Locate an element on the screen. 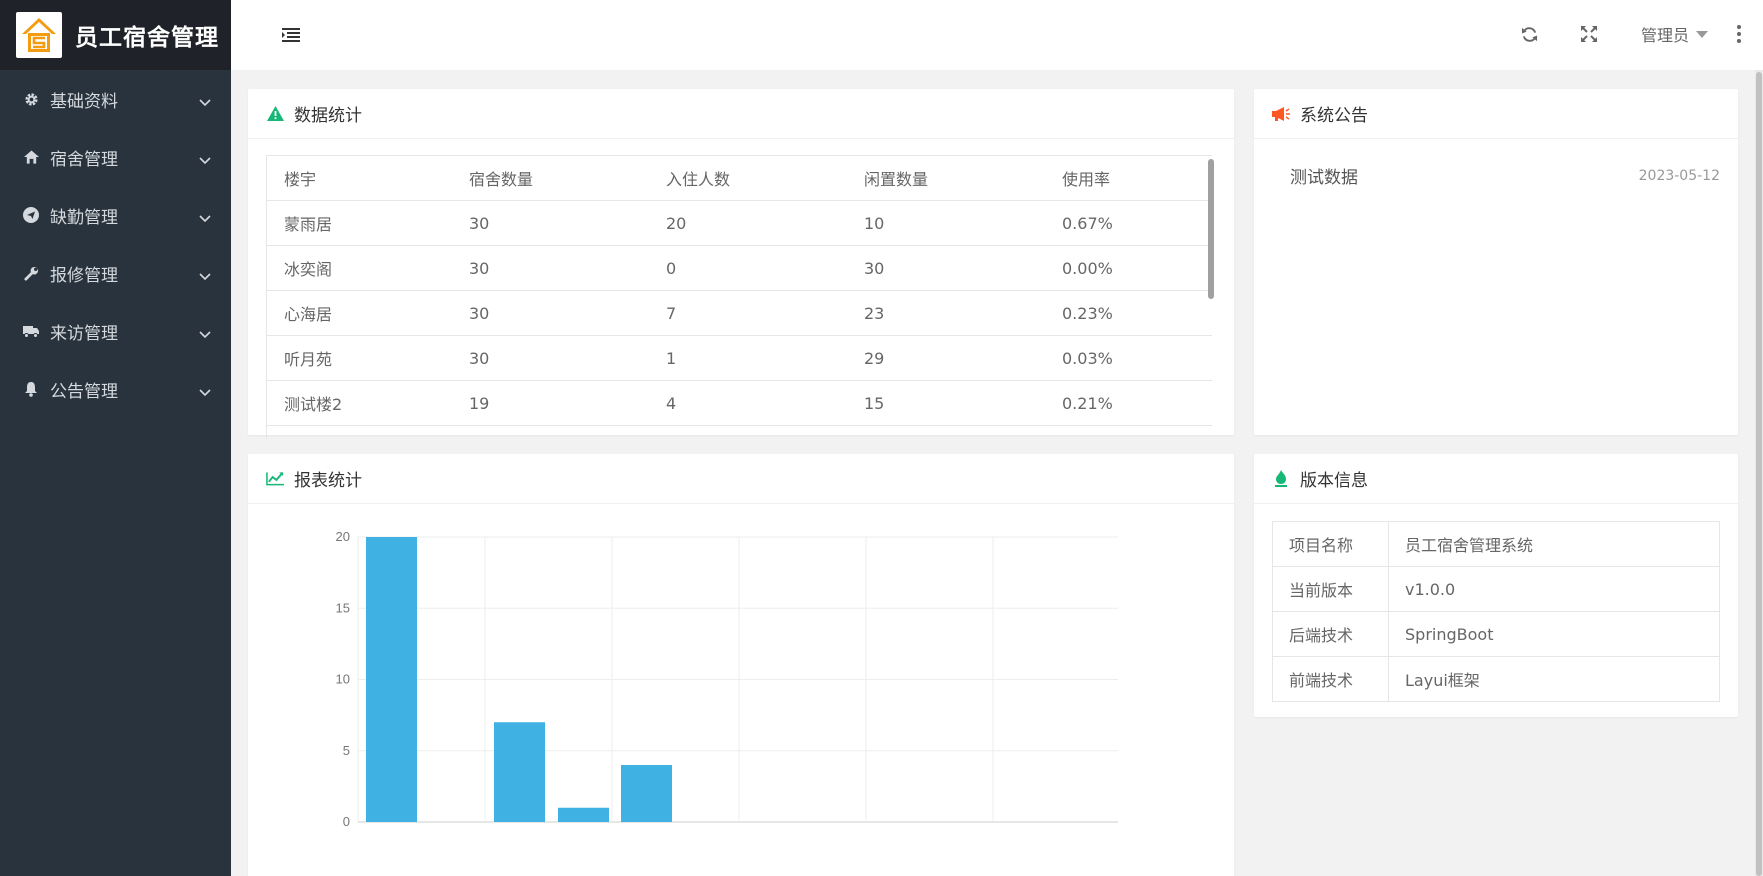 This screenshot has height=876, width=1763. refresh-icon is located at coordinates (1529, 34).